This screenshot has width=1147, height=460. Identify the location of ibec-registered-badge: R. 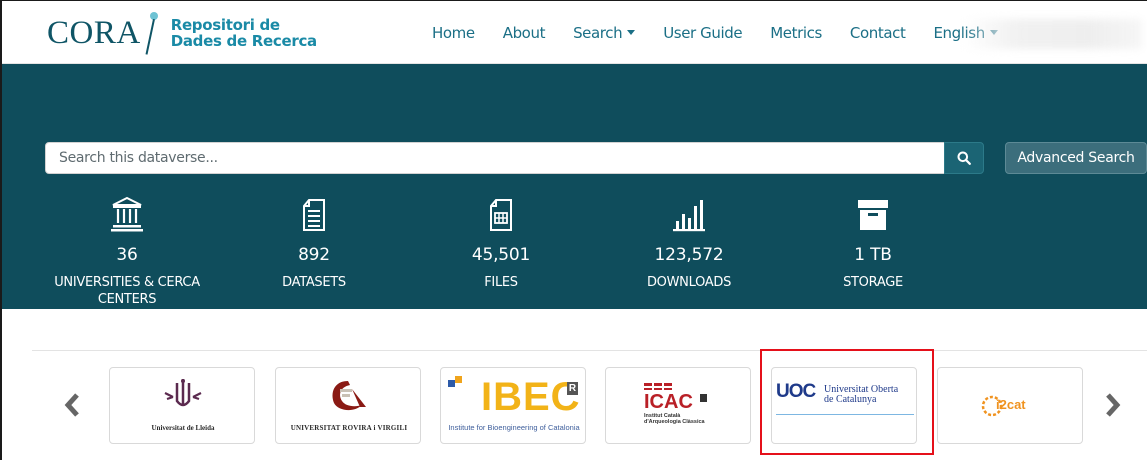
(572, 388).